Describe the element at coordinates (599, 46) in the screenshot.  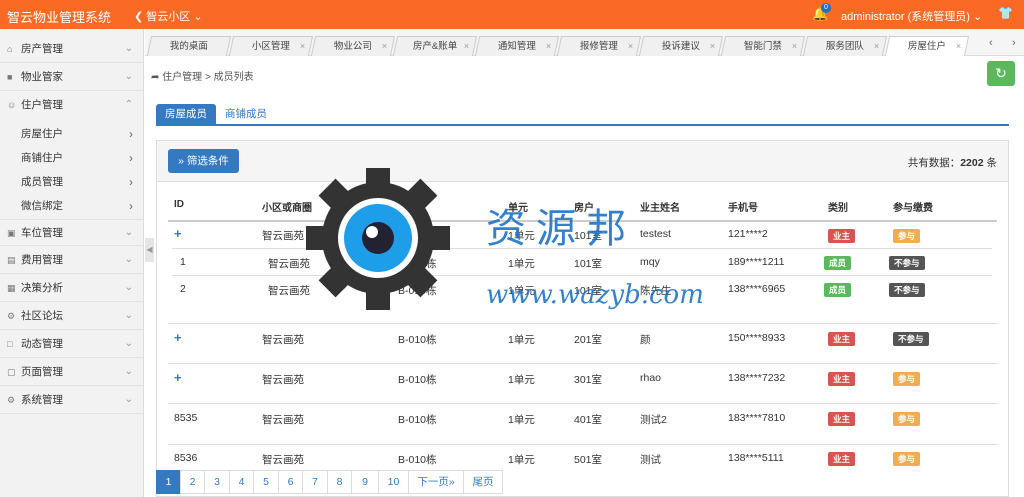
I see `tab-repair: 报修管理 ×` at that location.